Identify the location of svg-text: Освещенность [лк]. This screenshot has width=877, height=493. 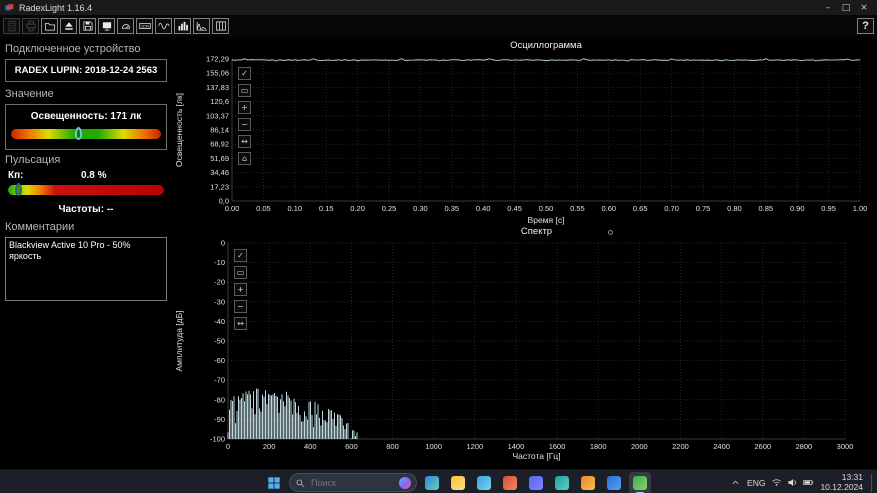
(179, 130).